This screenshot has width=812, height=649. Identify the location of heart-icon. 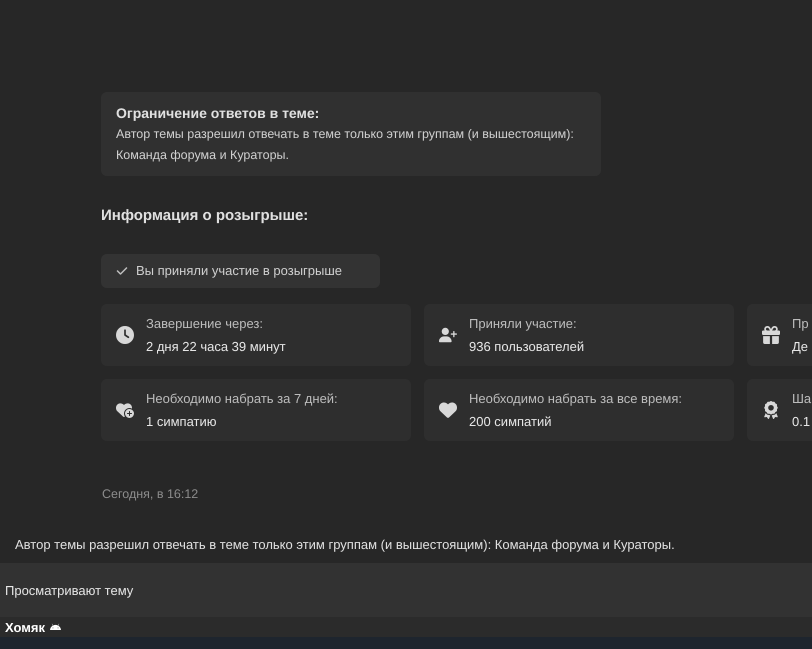
(448, 410).